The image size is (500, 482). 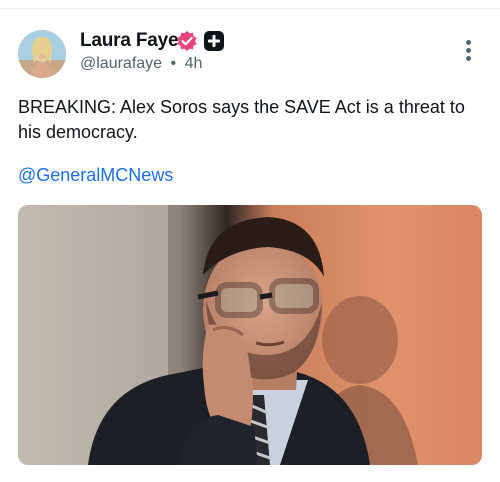 I want to click on author-handle: @laurafaye, so click(x=121, y=63).